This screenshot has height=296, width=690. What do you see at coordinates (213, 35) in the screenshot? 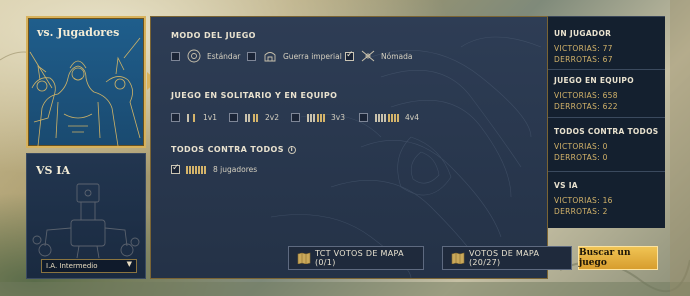
I see `game-mode-heading: MODO DEL JUEGO` at bounding box center [213, 35].